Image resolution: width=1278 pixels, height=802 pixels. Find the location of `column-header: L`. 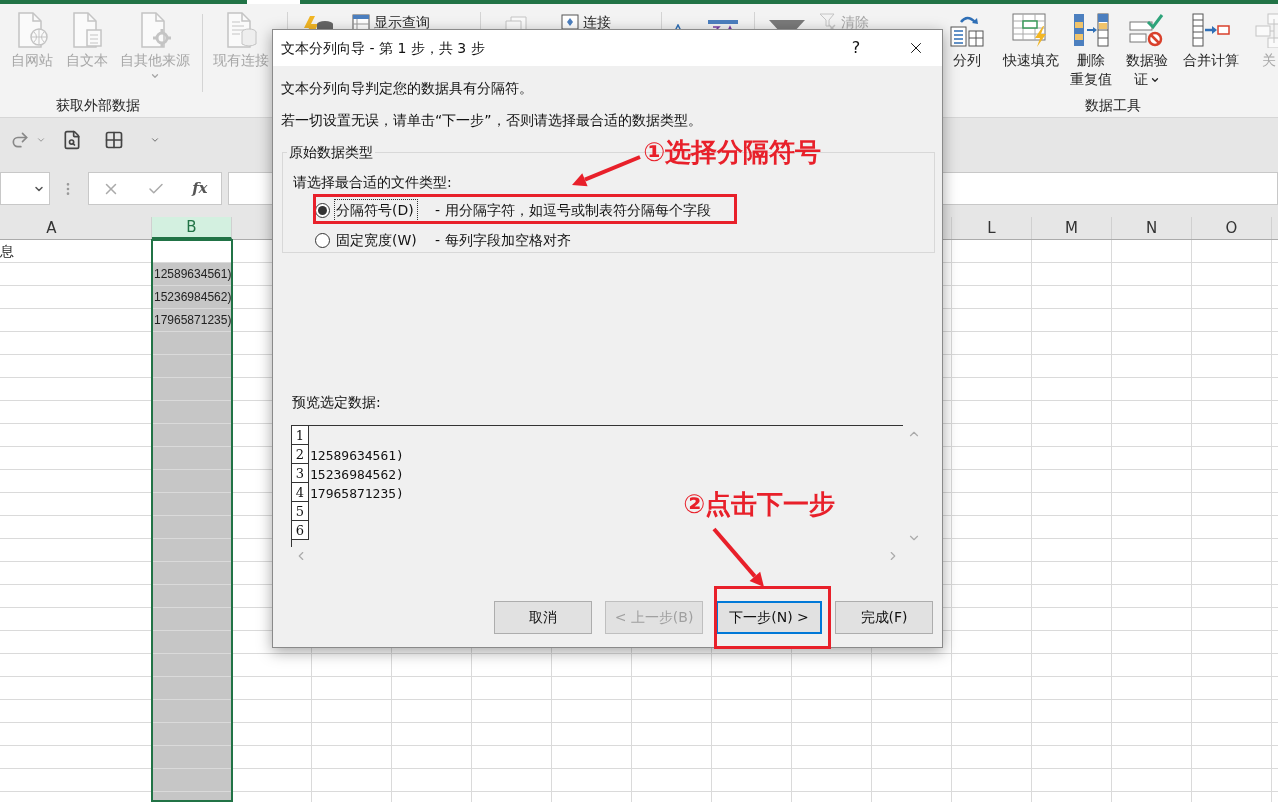

column-header: L is located at coordinates (992, 228).